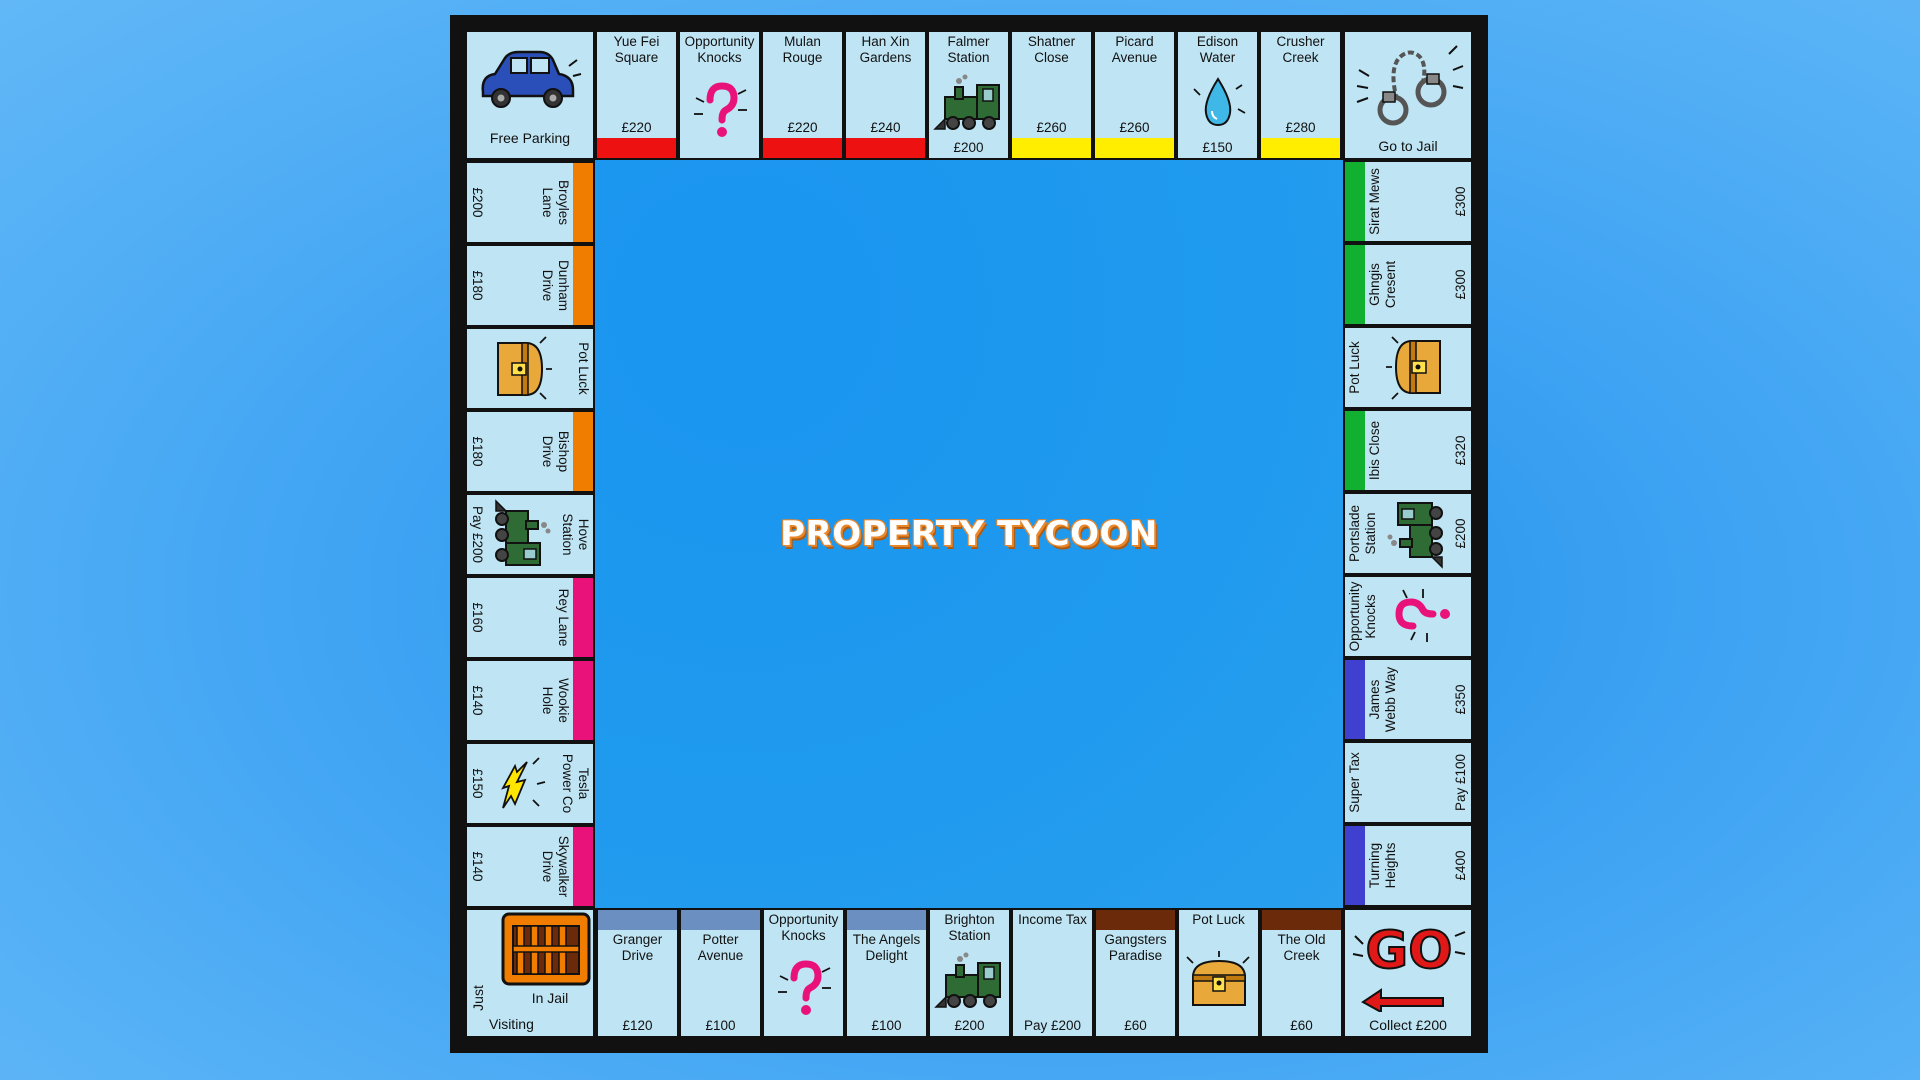 This screenshot has height=1080, width=1920. What do you see at coordinates (802, 49) in the screenshot?
I see `space-name: Mulan Rouge` at bounding box center [802, 49].